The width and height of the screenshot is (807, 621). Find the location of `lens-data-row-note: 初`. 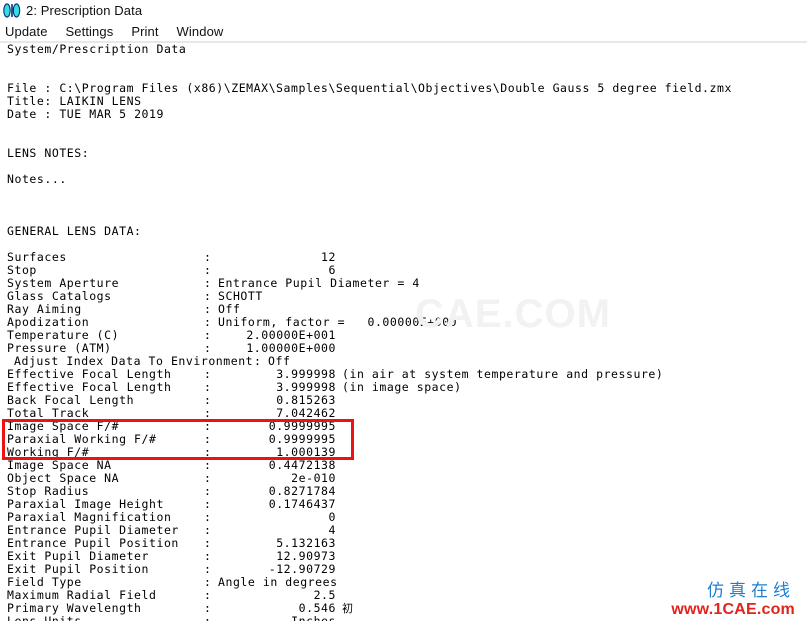

lens-data-row-note: 初 is located at coordinates (348, 608).